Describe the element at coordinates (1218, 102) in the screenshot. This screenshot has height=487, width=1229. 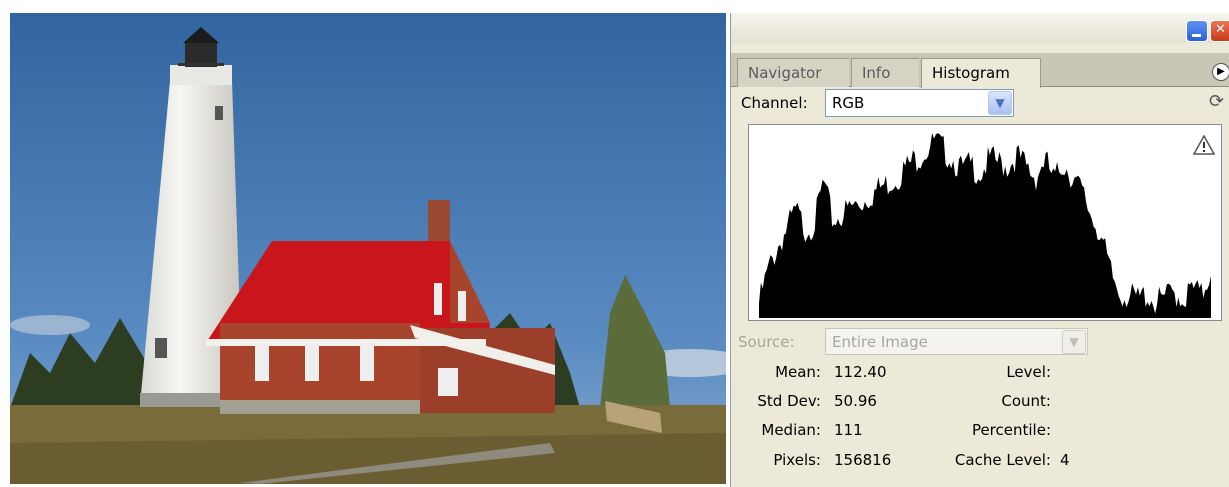
I see `refresh-icon: ⟳` at that location.